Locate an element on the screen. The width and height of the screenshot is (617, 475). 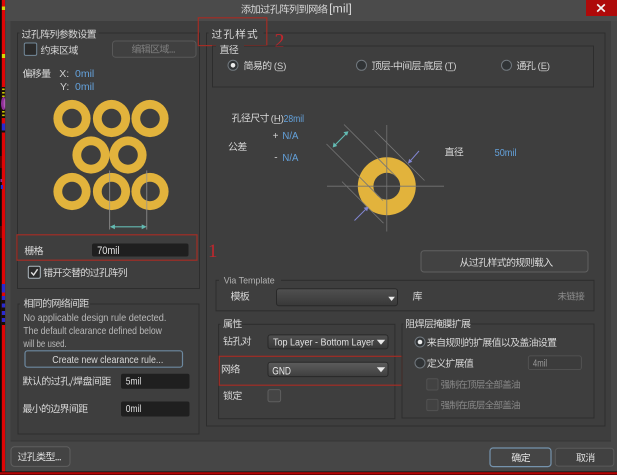
svg-text: X: is located at coordinates (64, 74).